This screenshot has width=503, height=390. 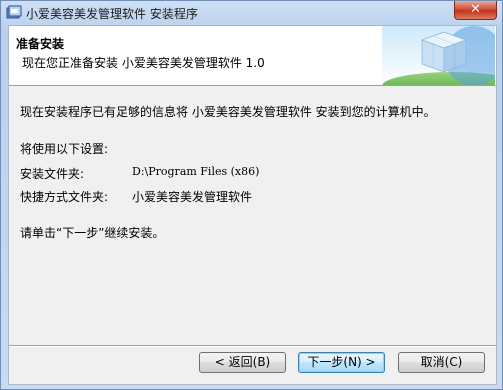 I want to click on shortcut-folder-label: 快捷方式文件夹:, so click(x=64, y=197).